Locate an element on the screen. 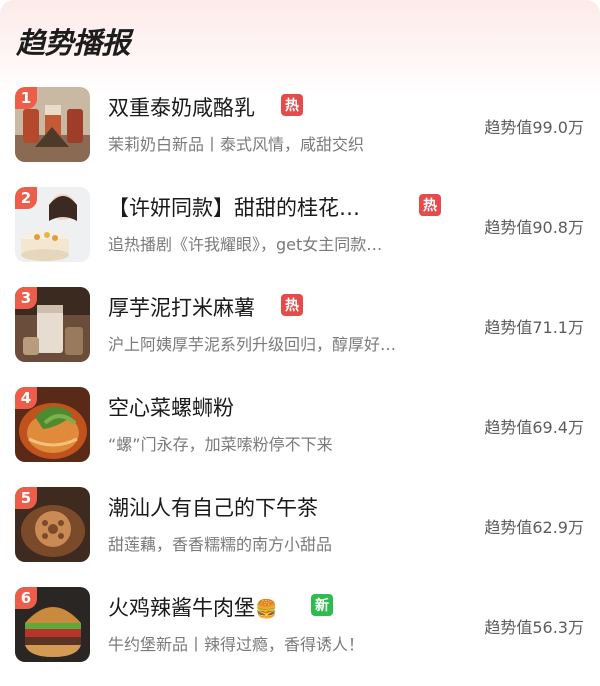 The image size is (600, 686). trend-score: 趋势值62.9万 is located at coordinates (534, 527).